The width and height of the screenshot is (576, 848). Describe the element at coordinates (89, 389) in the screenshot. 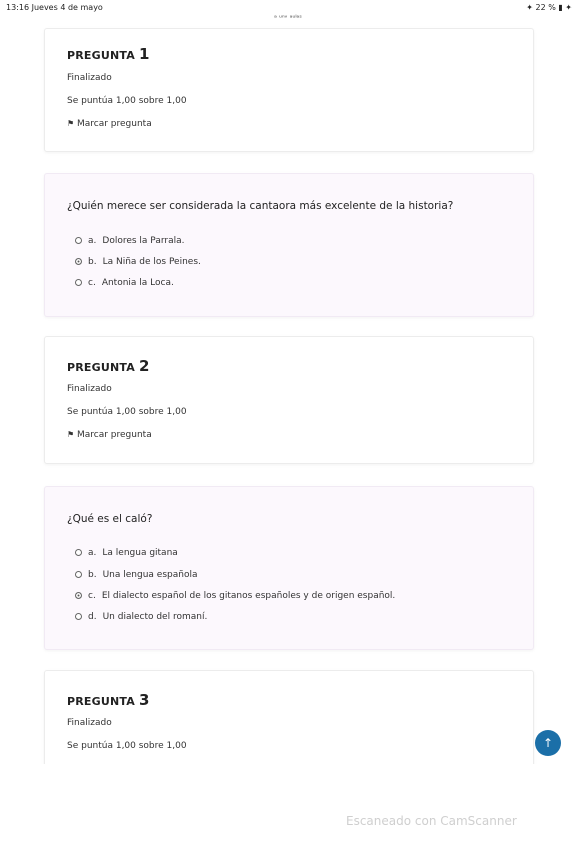

I see `question-2-status: Finalizado` at that location.